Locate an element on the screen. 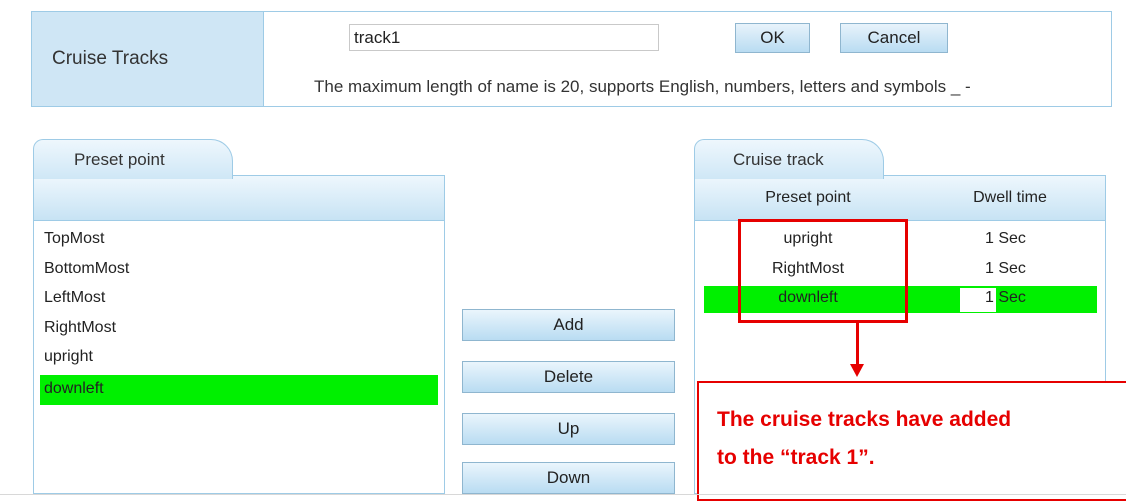  tab-cruise-track: Cruise track is located at coordinates (789, 159).